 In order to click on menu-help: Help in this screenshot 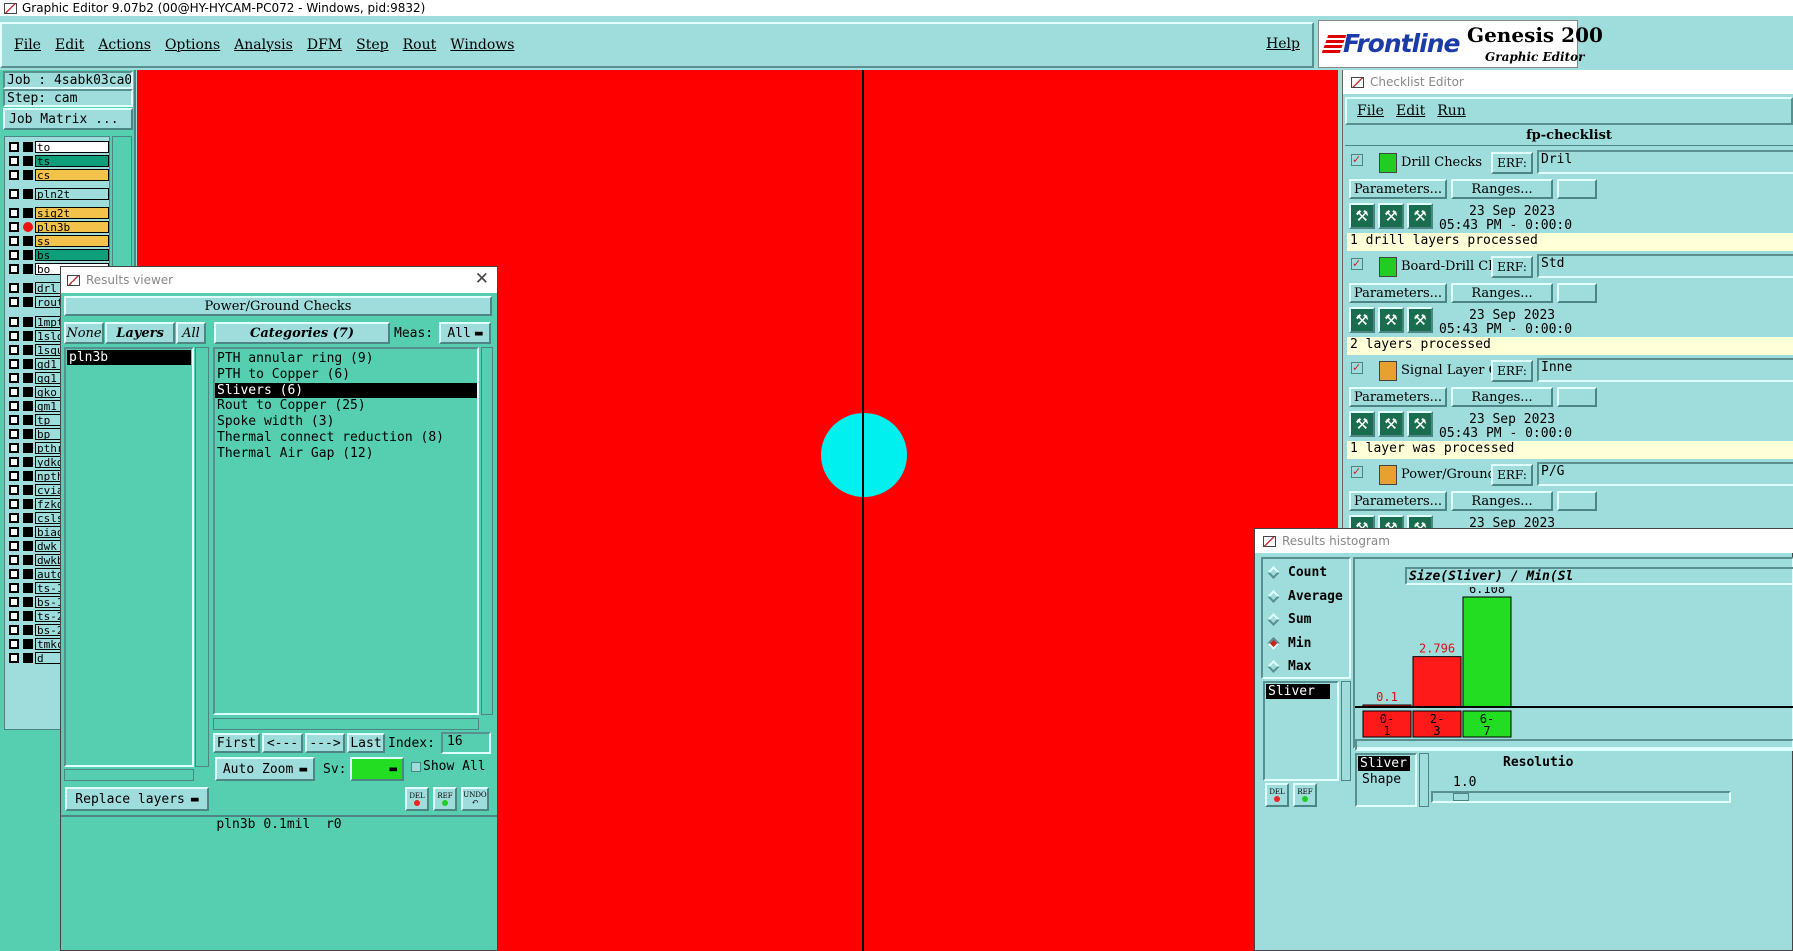, I will do `click(1283, 44)`.